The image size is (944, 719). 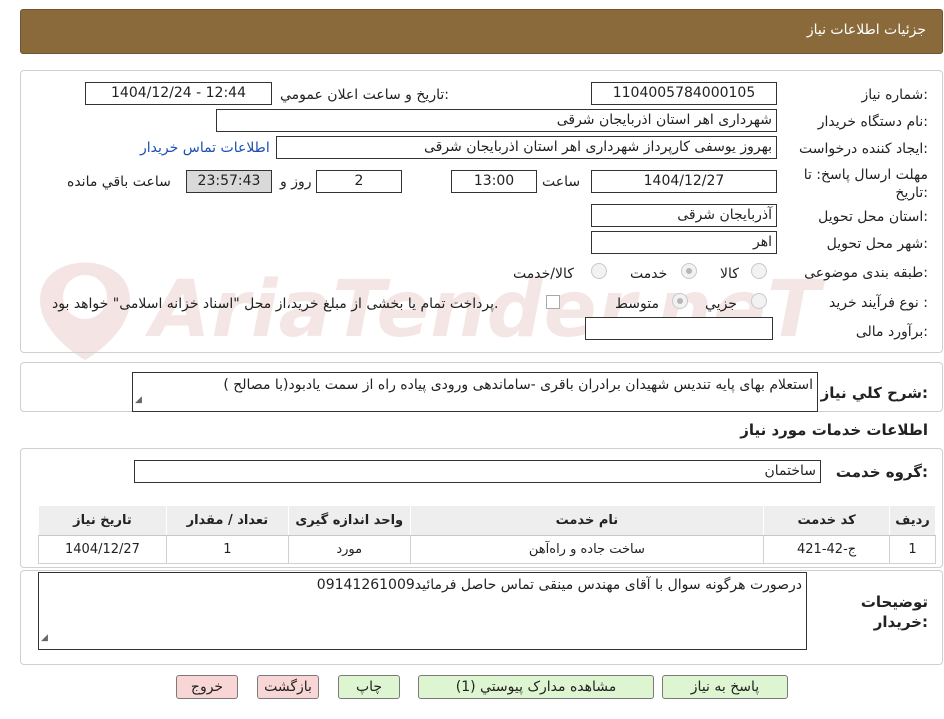 I want to click on cell-row: 1, so click(x=912, y=549).